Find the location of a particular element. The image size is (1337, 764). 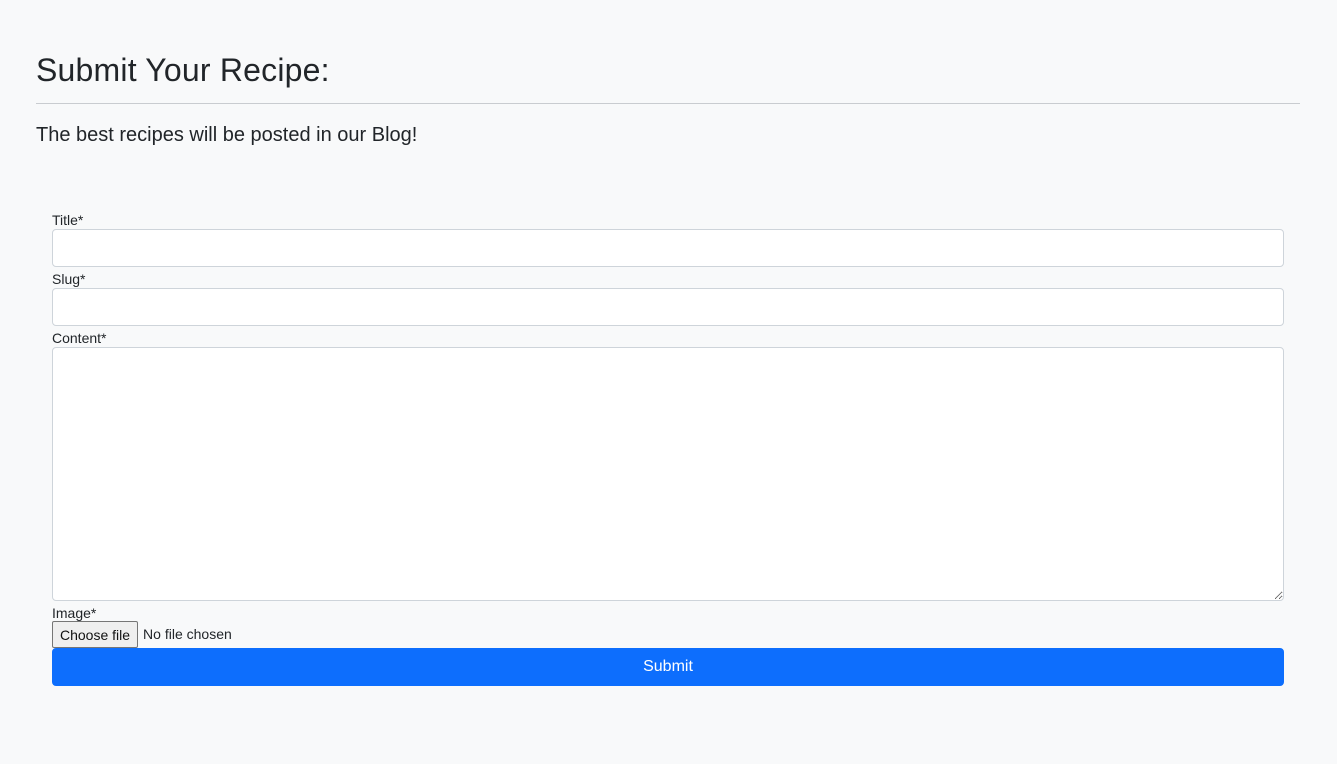

content-label: Content* is located at coordinates (79, 338).